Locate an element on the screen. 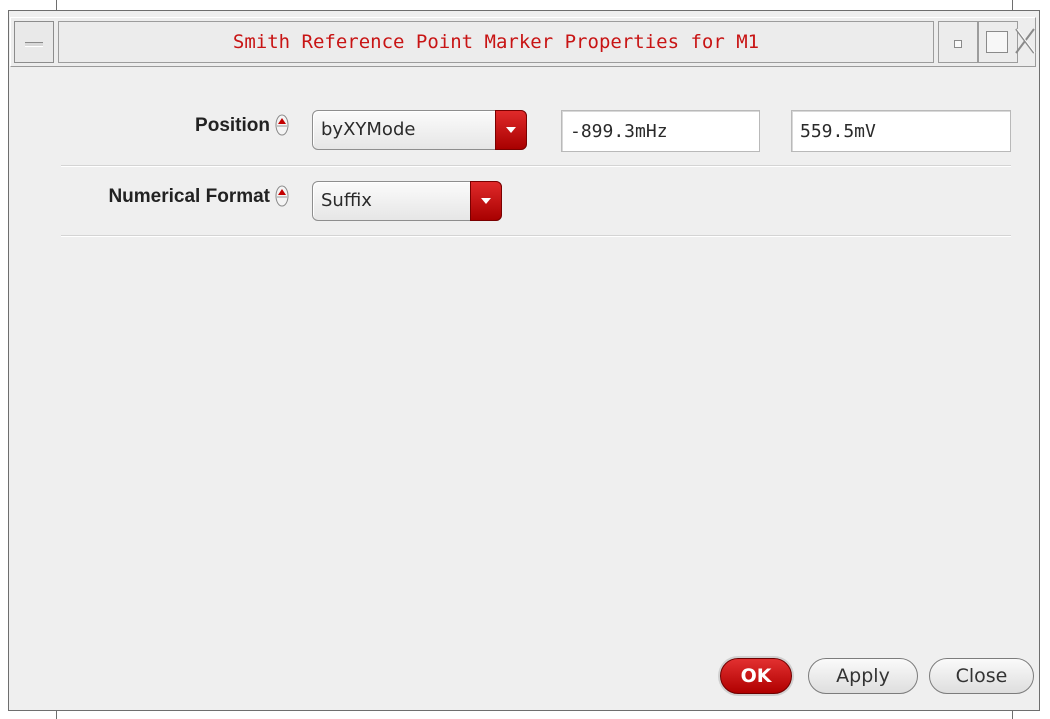  ok-button: OK is located at coordinates (756, 676).